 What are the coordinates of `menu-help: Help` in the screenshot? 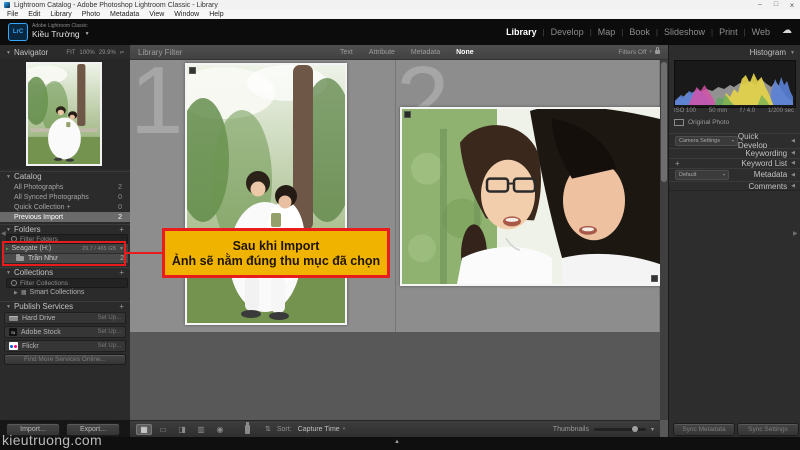 It's located at (216, 14).